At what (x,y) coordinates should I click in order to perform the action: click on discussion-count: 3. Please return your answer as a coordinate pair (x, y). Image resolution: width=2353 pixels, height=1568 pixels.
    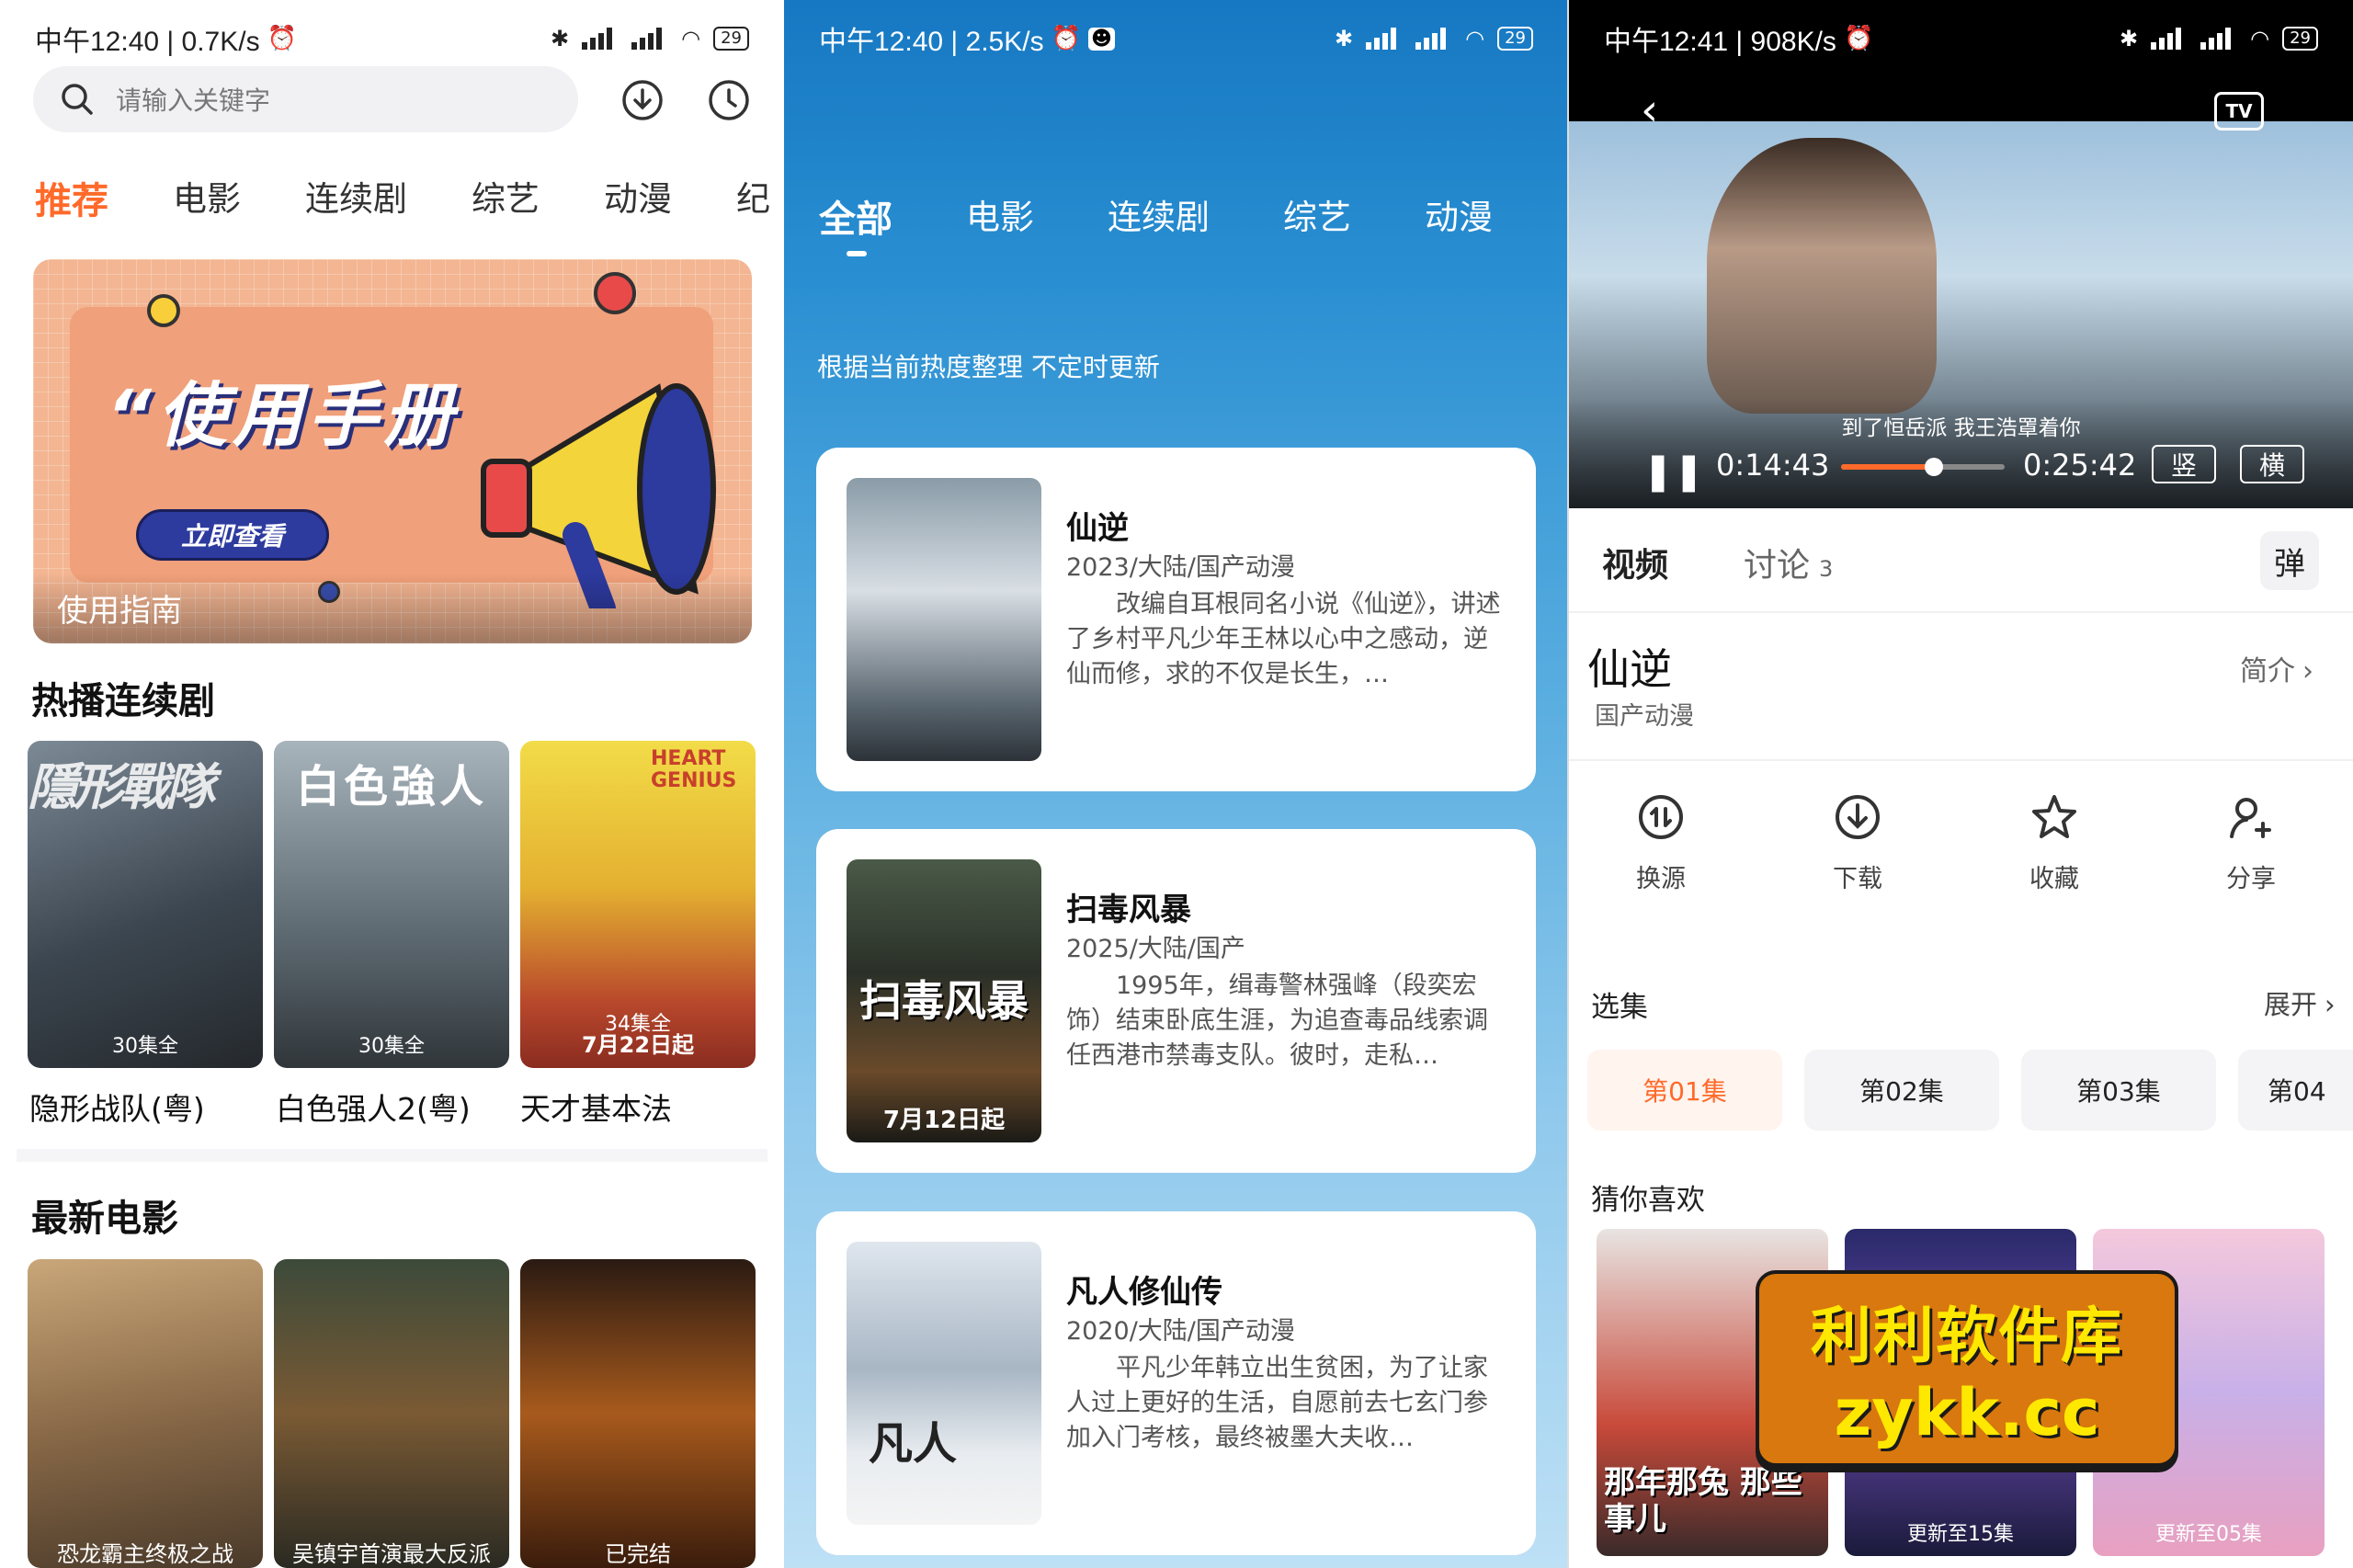
    Looking at the image, I should click on (1826, 569).